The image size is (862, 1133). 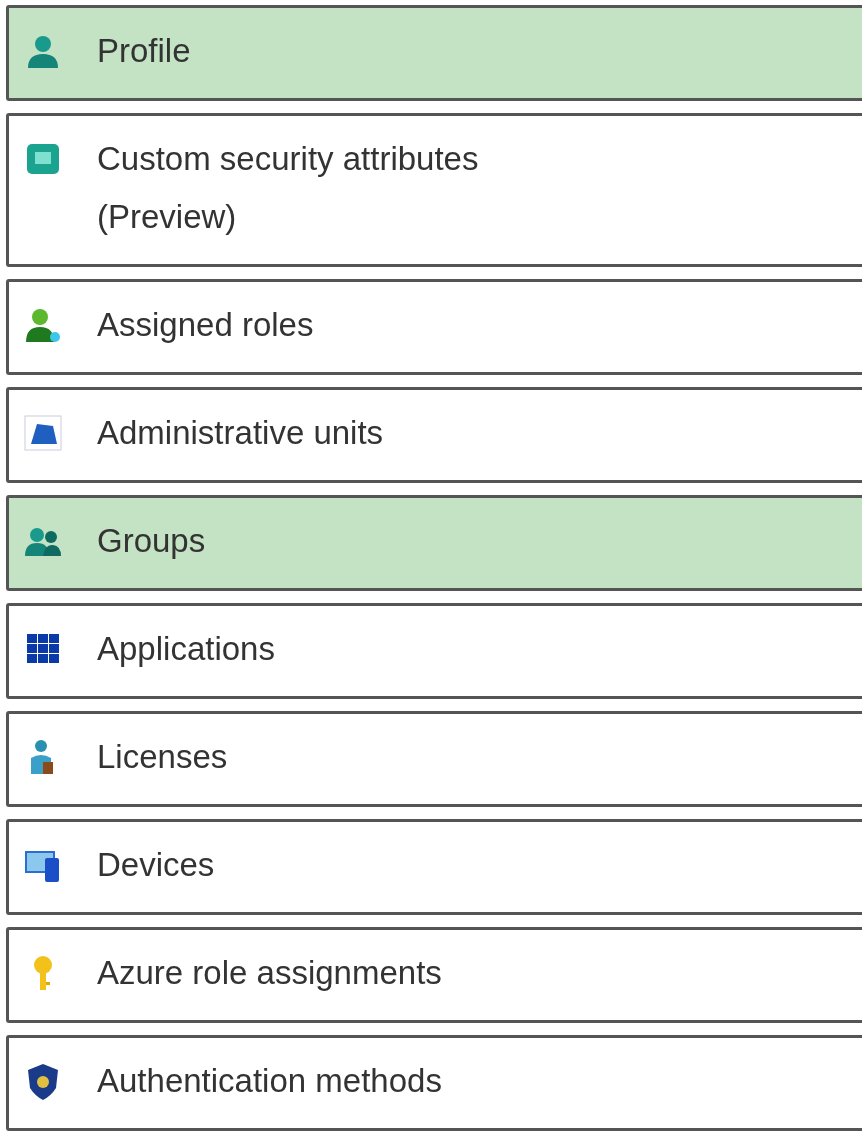 I want to click on menu-item-label: Groups, so click(x=152, y=541).